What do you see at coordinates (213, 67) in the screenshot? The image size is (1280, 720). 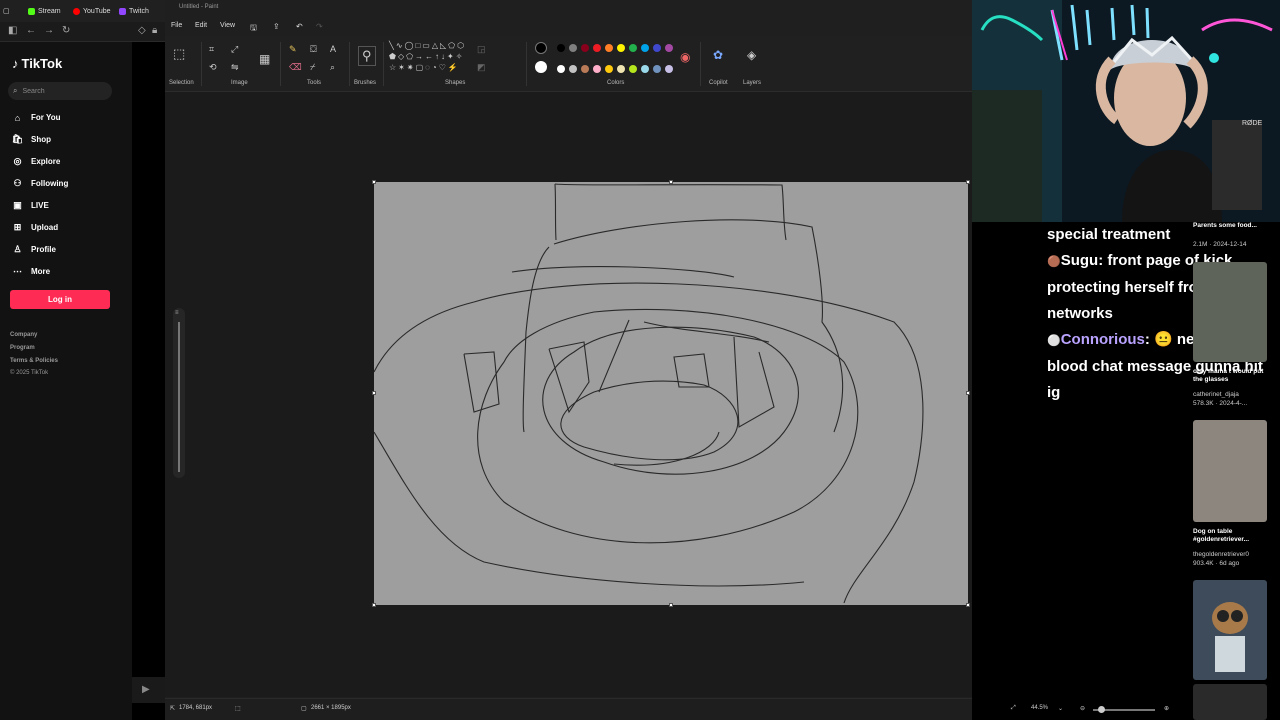 I see `rotate-icon: ⟲` at bounding box center [213, 67].